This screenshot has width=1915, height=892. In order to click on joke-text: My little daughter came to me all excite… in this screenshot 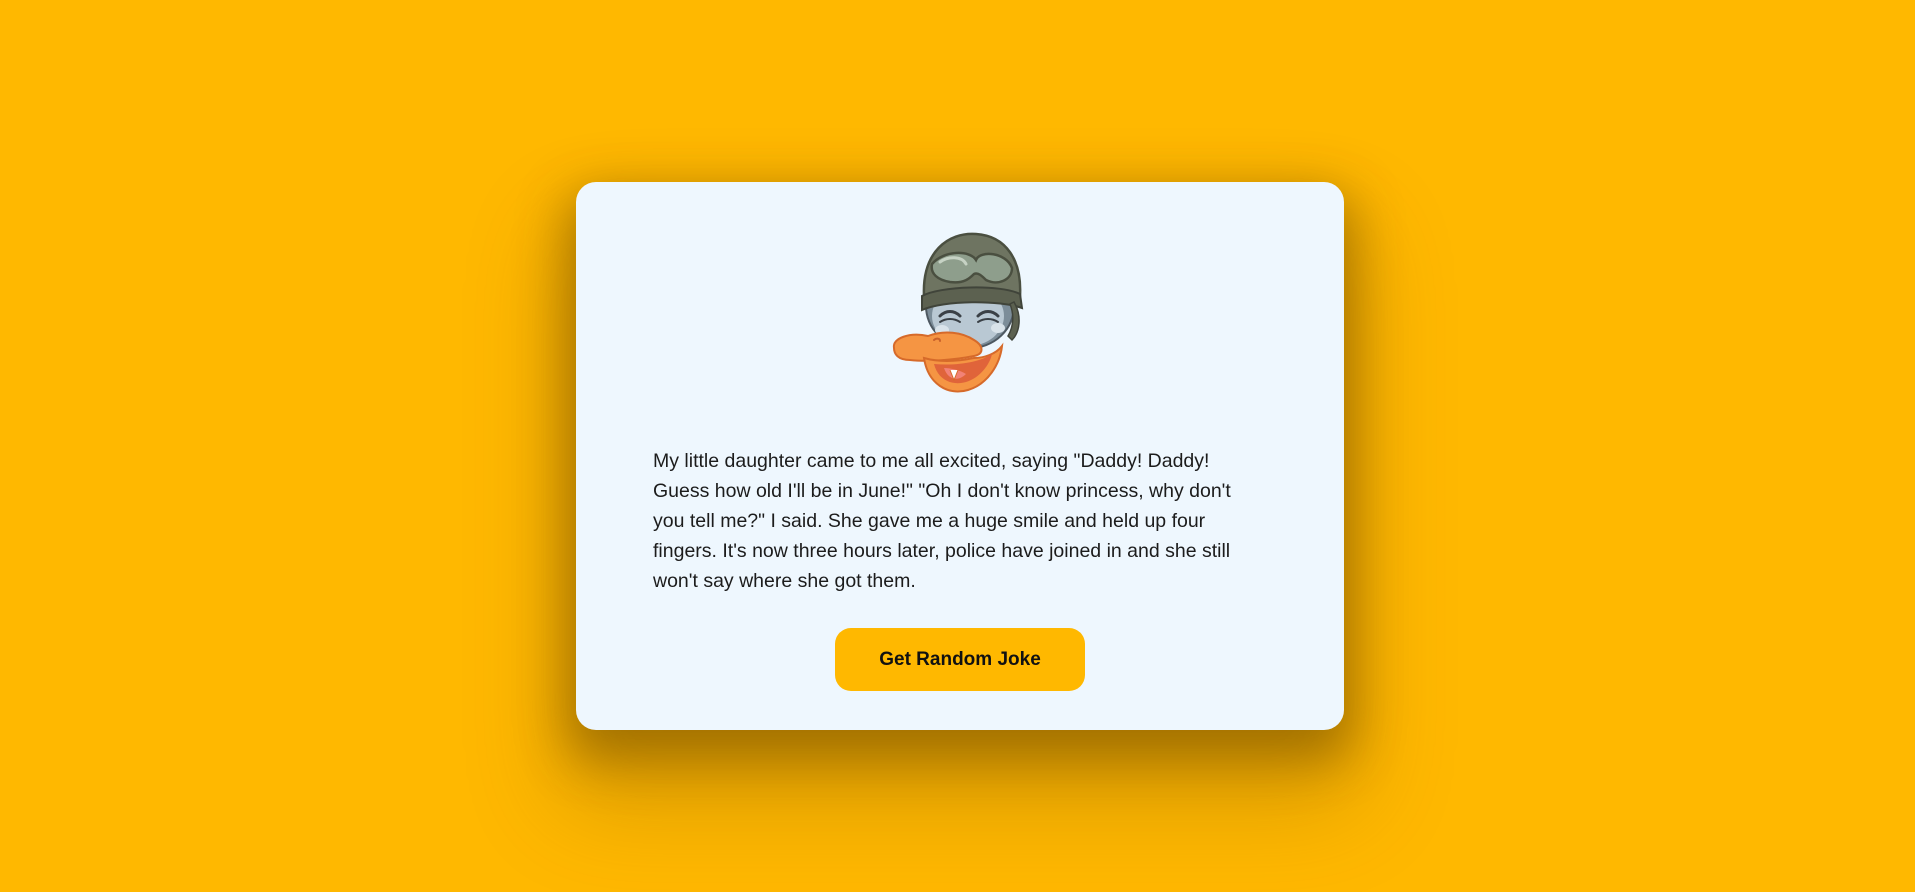, I will do `click(942, 521)`.